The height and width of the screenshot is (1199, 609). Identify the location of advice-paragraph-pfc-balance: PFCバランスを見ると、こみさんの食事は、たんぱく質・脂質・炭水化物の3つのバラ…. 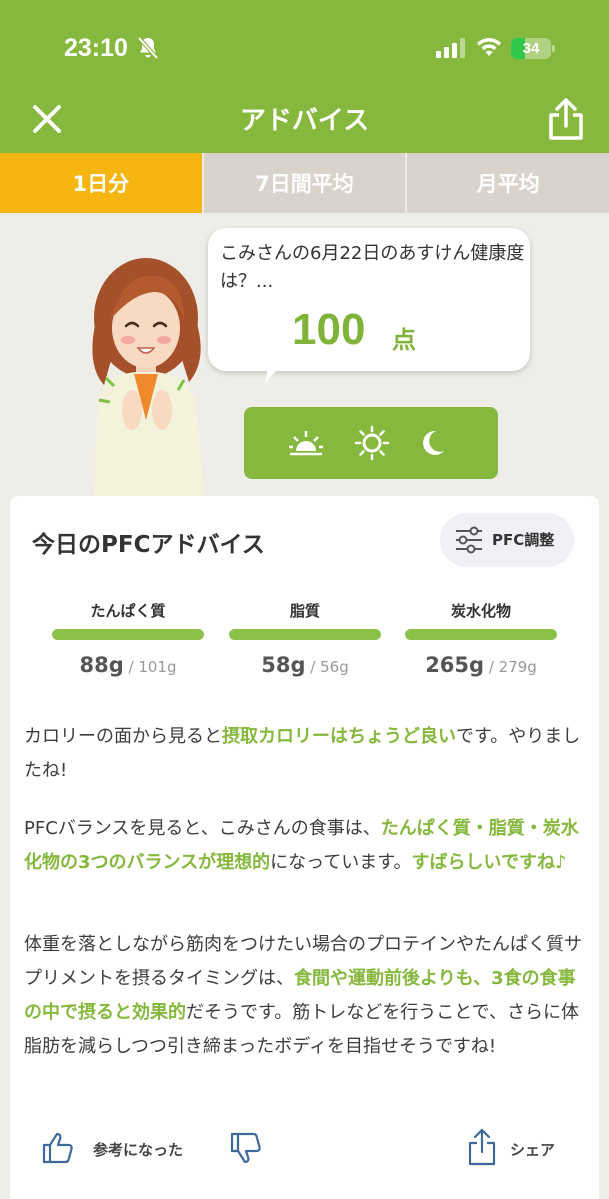
(301, 845).